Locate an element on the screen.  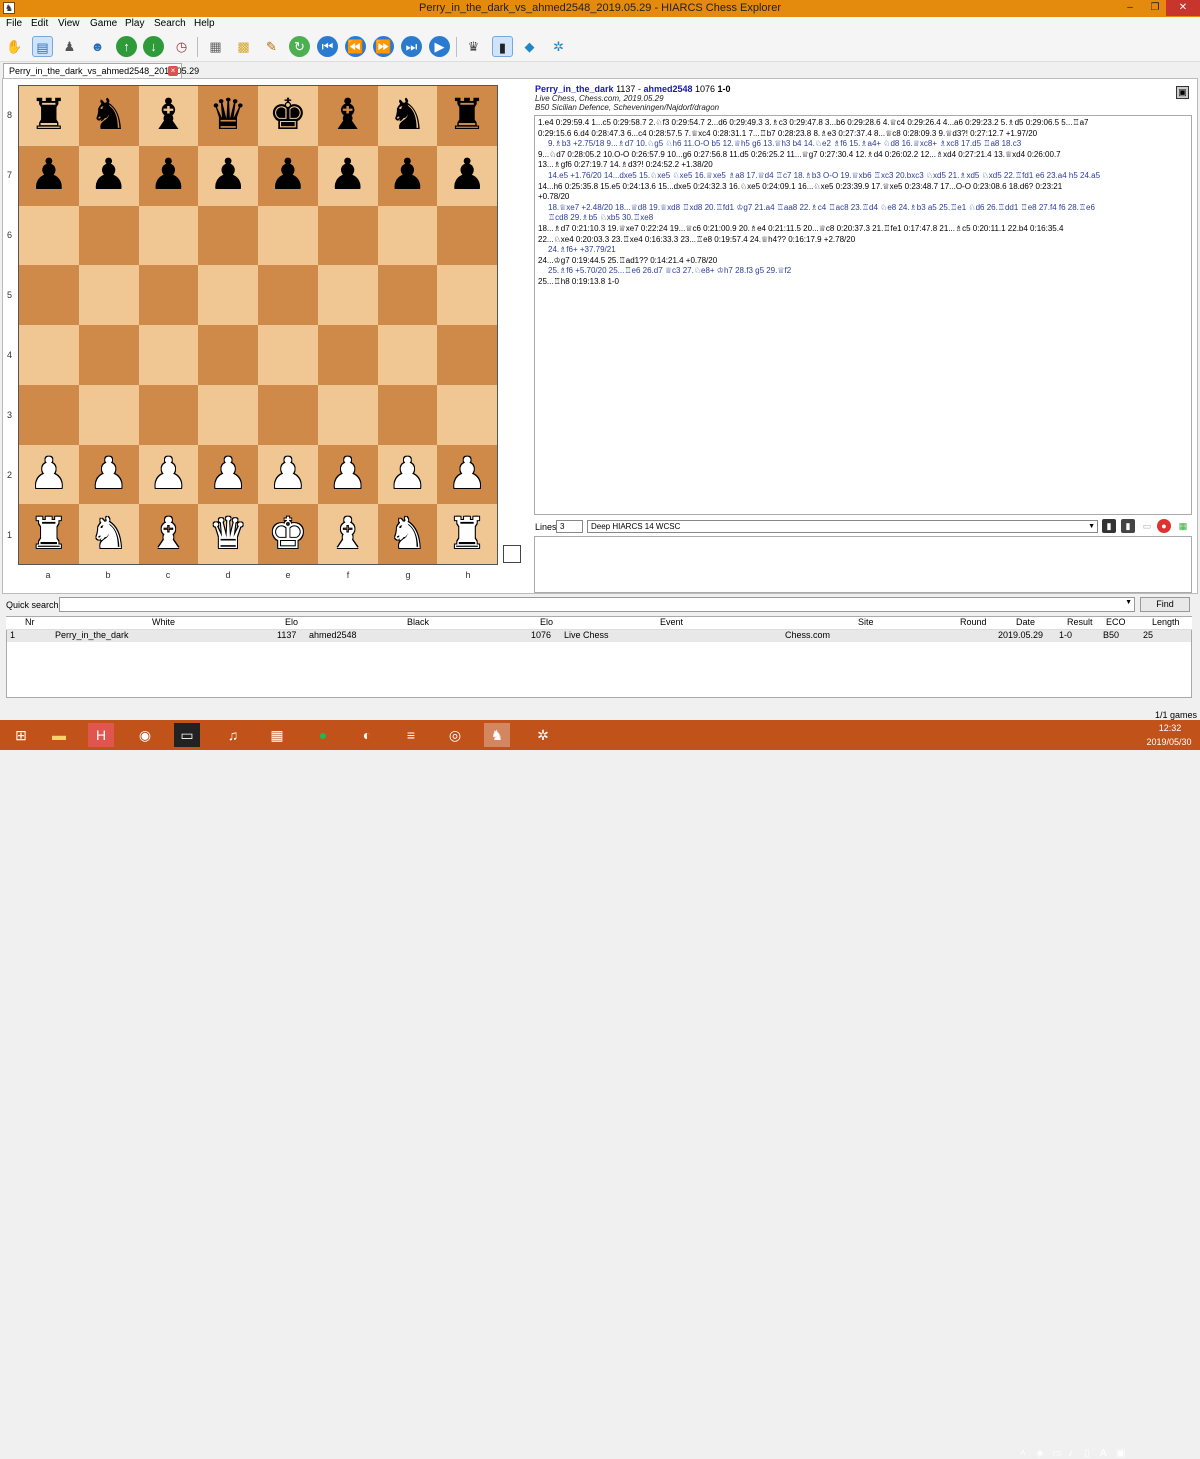
chevron-down-icon: ▼ is located at coordinates (1128, 602).